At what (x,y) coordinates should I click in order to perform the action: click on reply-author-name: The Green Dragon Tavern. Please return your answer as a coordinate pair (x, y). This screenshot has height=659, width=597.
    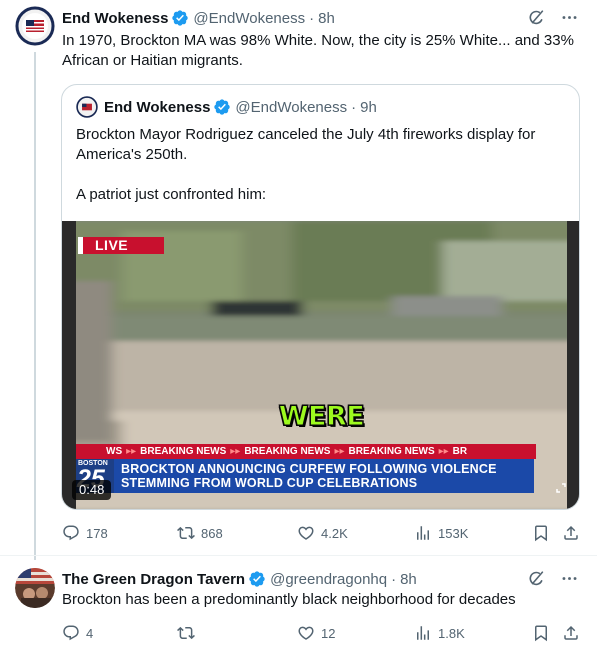
    Looking at the image, I should click on (153, 579).